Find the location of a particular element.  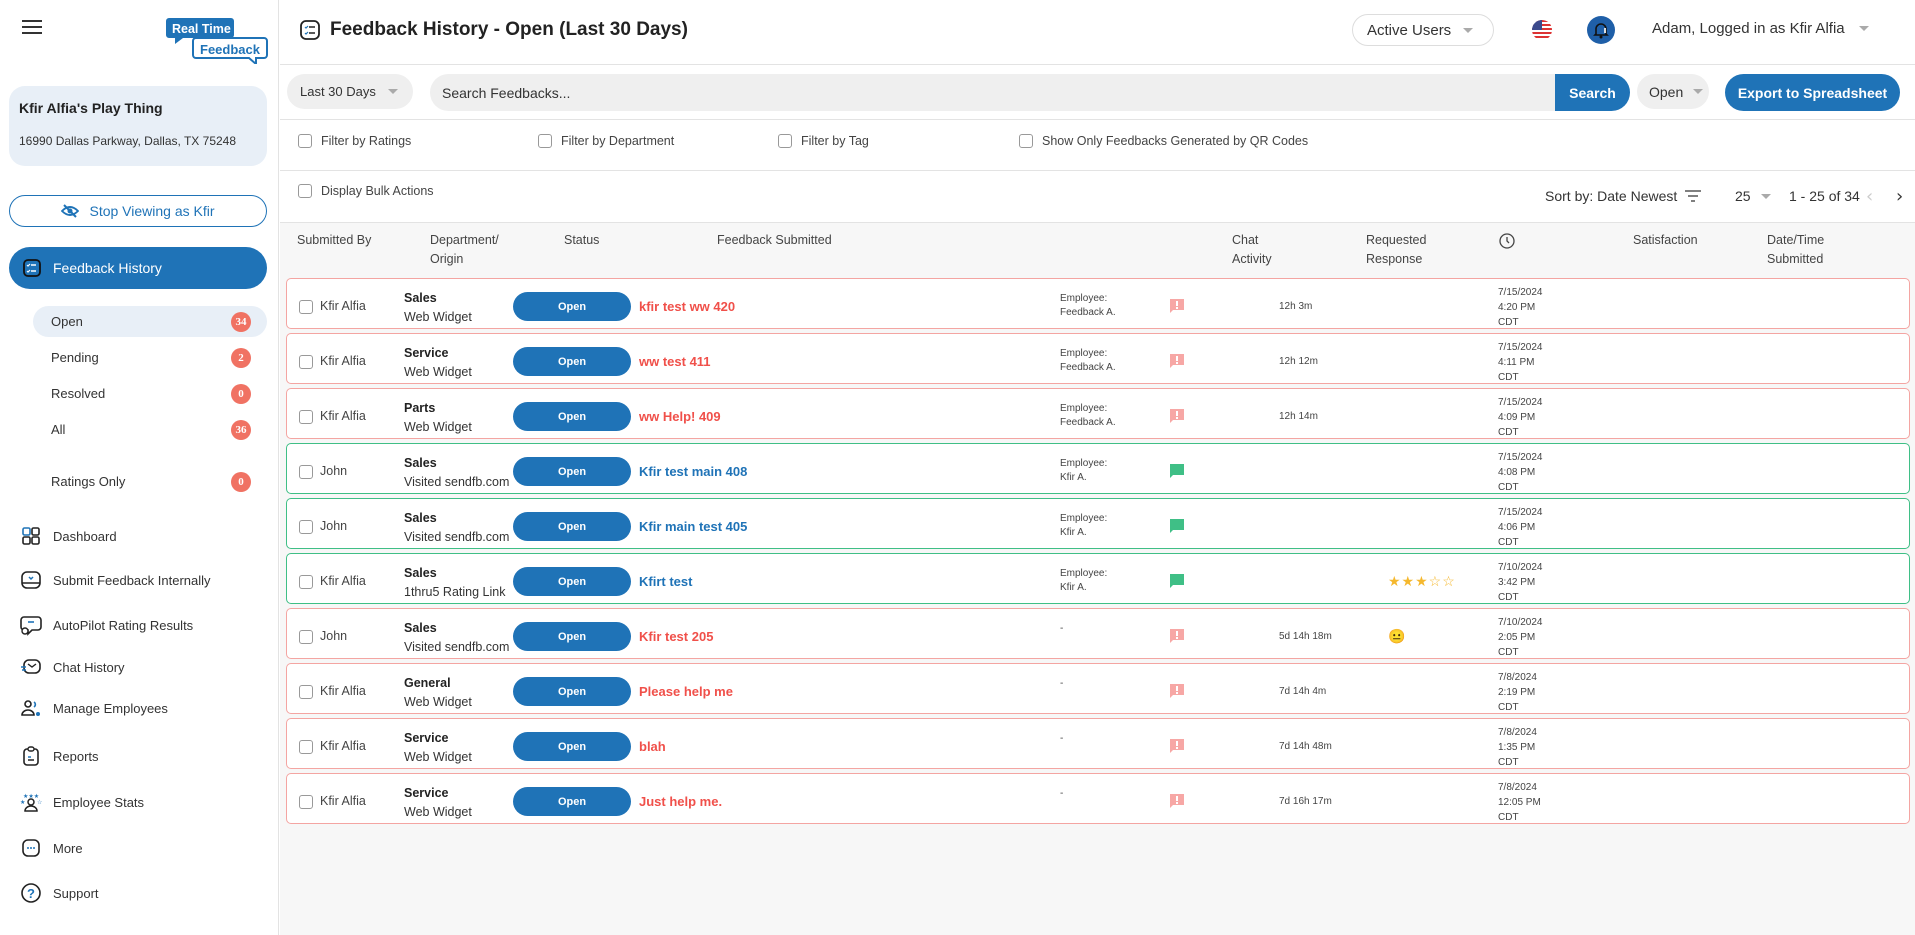

sidebar-subitem-ratings-only: Ratings Only 0 is located at coordinates (150, 481).